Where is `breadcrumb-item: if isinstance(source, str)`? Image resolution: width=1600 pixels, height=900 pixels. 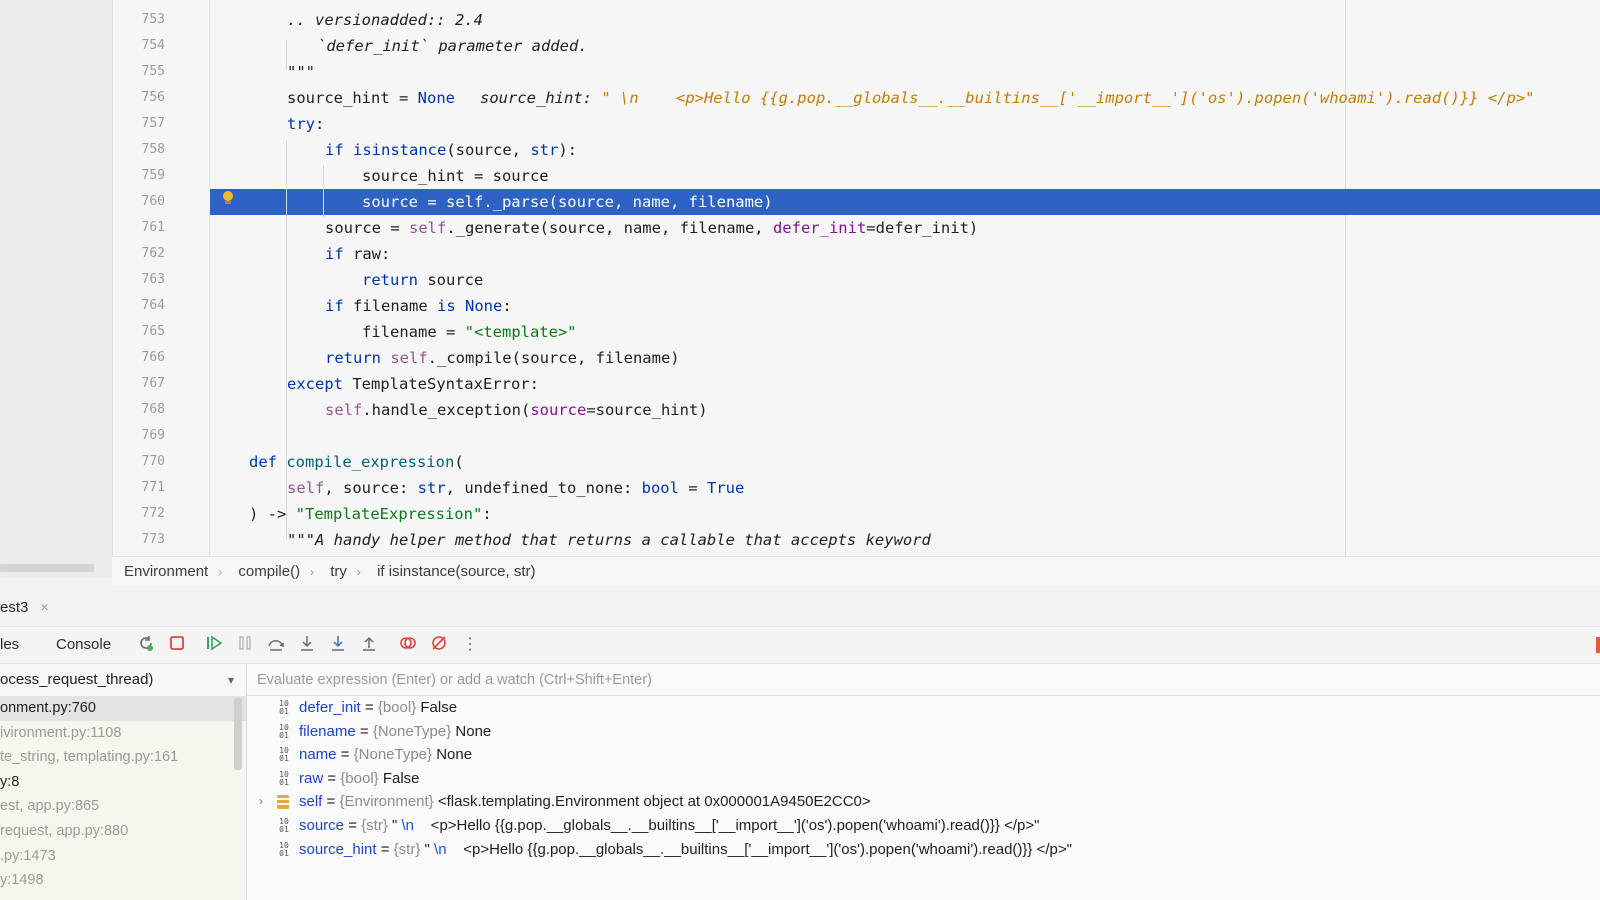 breadcrumb-item: if isinstance(source, str) is located at coordinates (456, 571).